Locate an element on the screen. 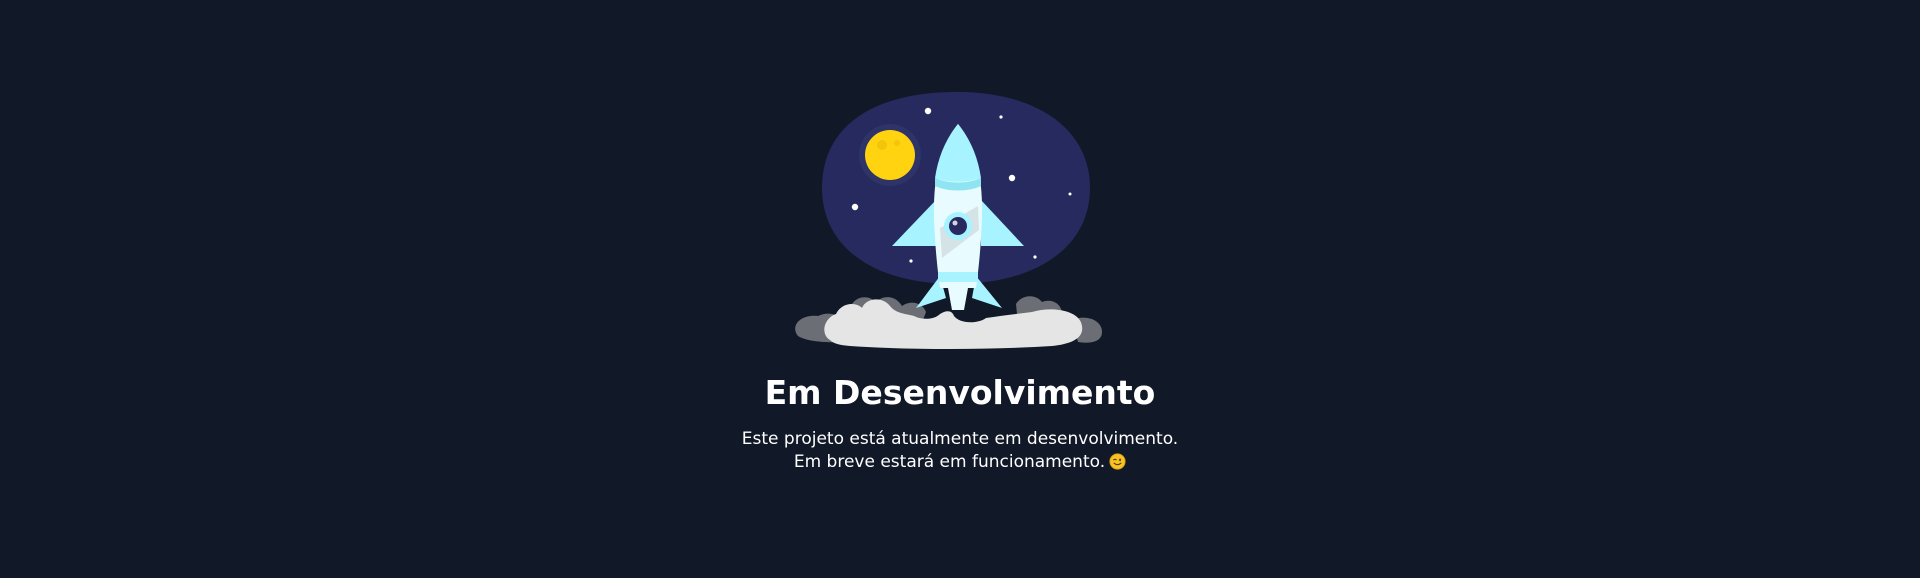  page-title: Em Desenvolvimento is located at coordinates (960, 392).